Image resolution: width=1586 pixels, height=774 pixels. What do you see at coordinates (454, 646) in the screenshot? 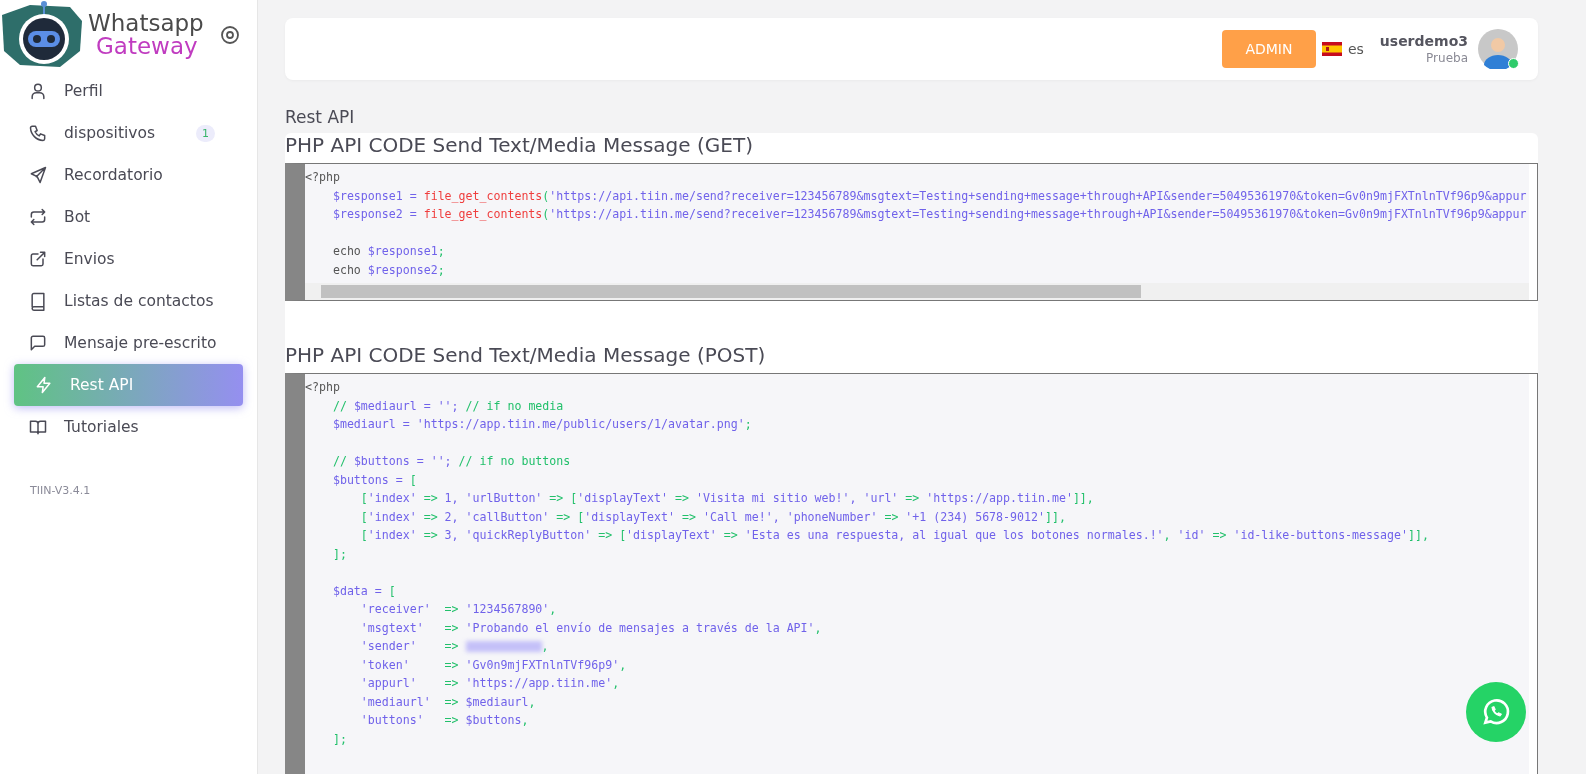
I see `code-line: 'sender' => ,` at bounding box center [454, 646].